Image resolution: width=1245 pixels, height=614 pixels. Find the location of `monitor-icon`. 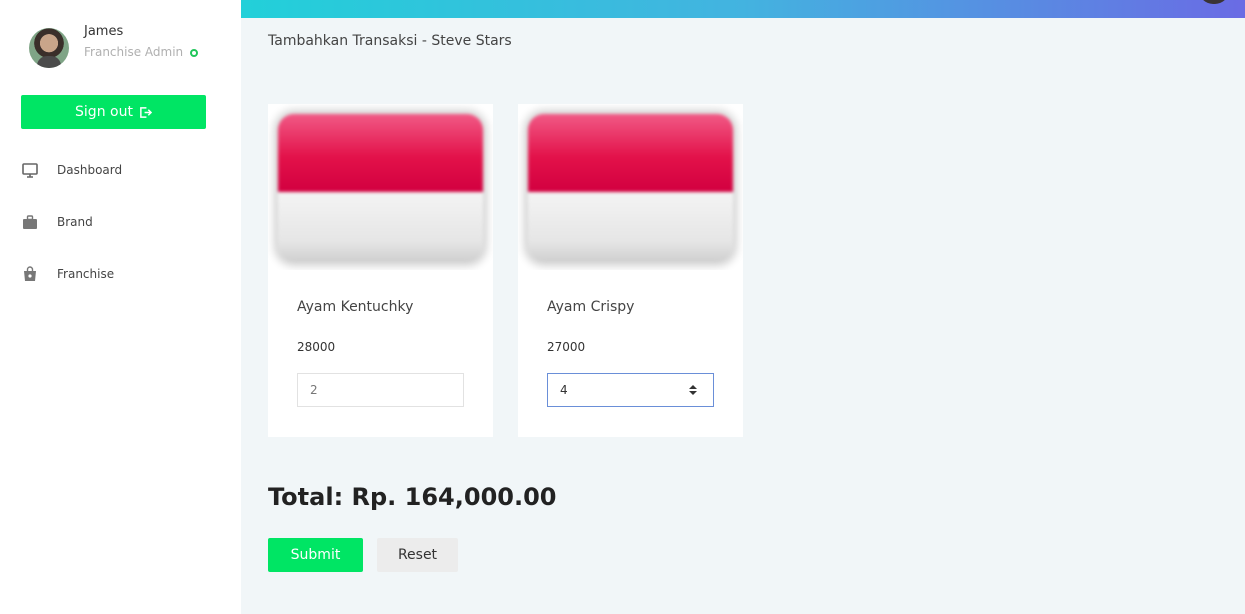

monitor-icon is located at coordinates (30, 170).